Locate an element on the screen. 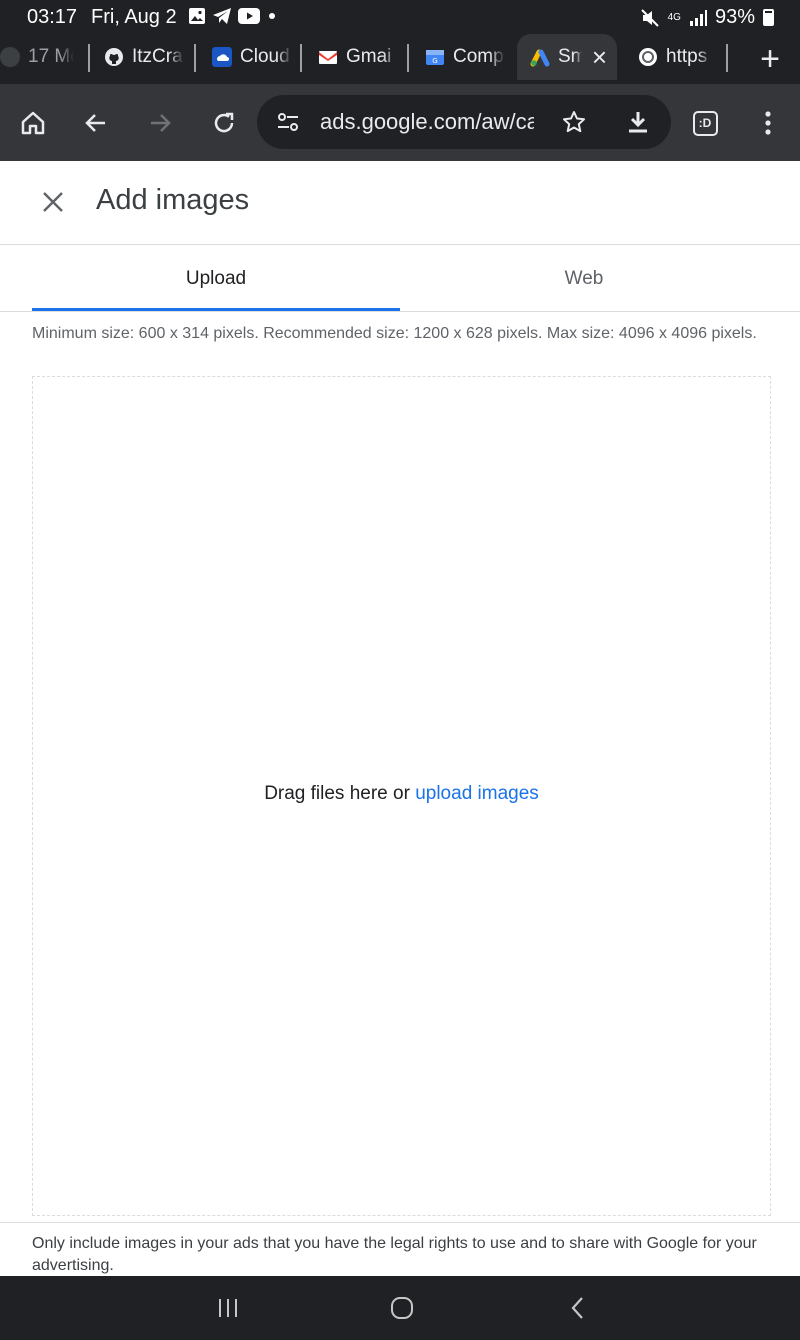  tab-label: https is located at coordinates (687, 56).